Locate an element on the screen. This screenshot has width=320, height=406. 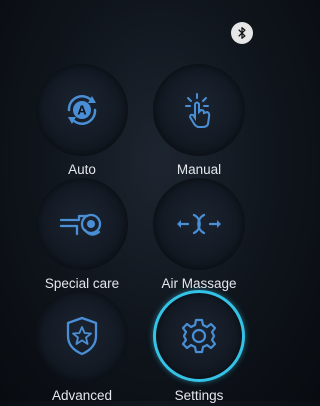
settings-gear-icon is located at coordinates (199, 336).